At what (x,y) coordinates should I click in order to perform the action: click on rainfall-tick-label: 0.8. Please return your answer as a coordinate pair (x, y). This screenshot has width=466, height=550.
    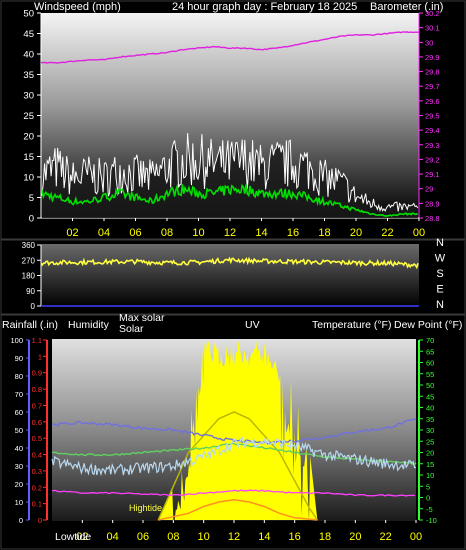
    Looking at the image, I should click on (37, 389).